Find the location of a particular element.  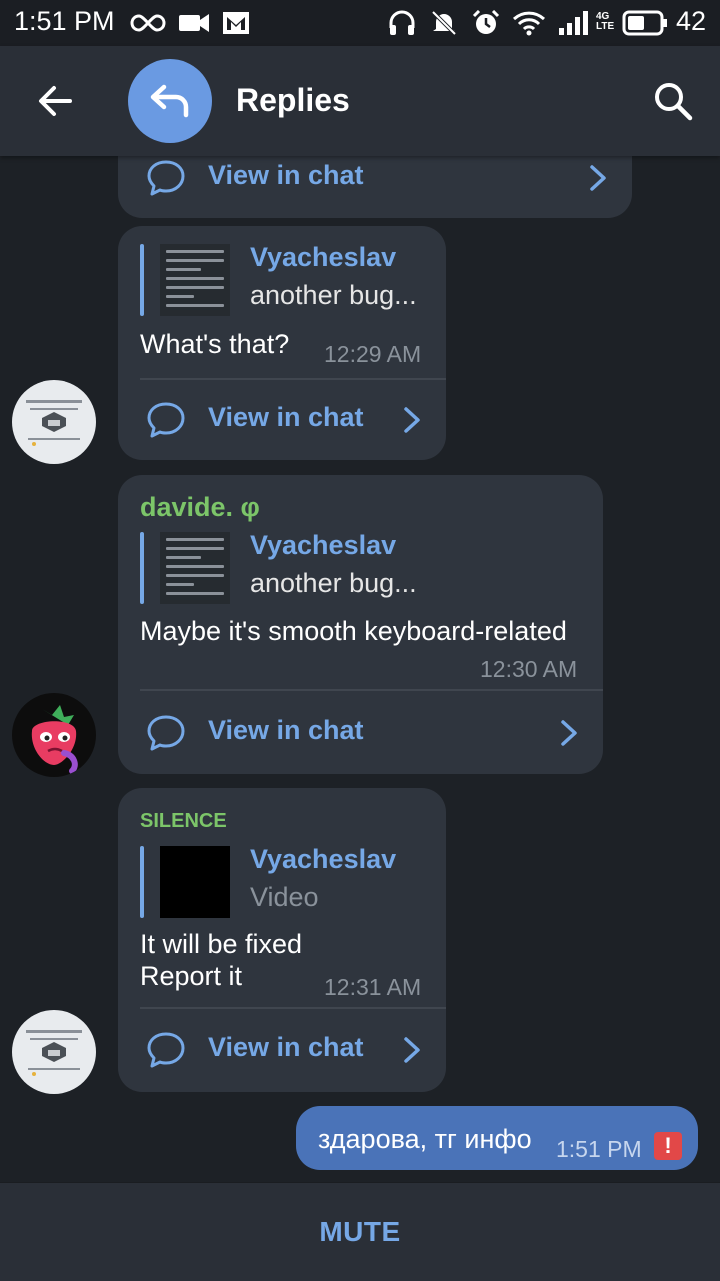

reply-quote: Vyacheslav Video is located at coordinates (285, 881).